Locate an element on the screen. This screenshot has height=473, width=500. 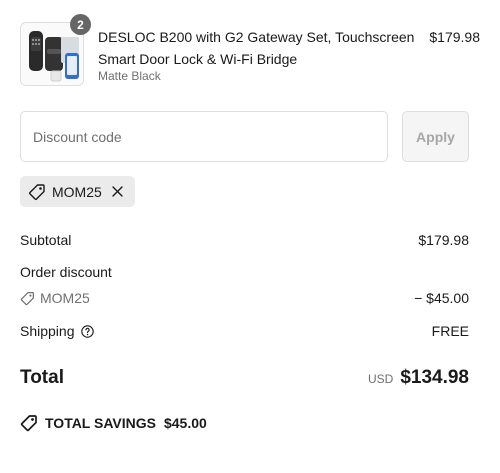
subtotal-value: $179.98 is located at coordinates (443, 240).